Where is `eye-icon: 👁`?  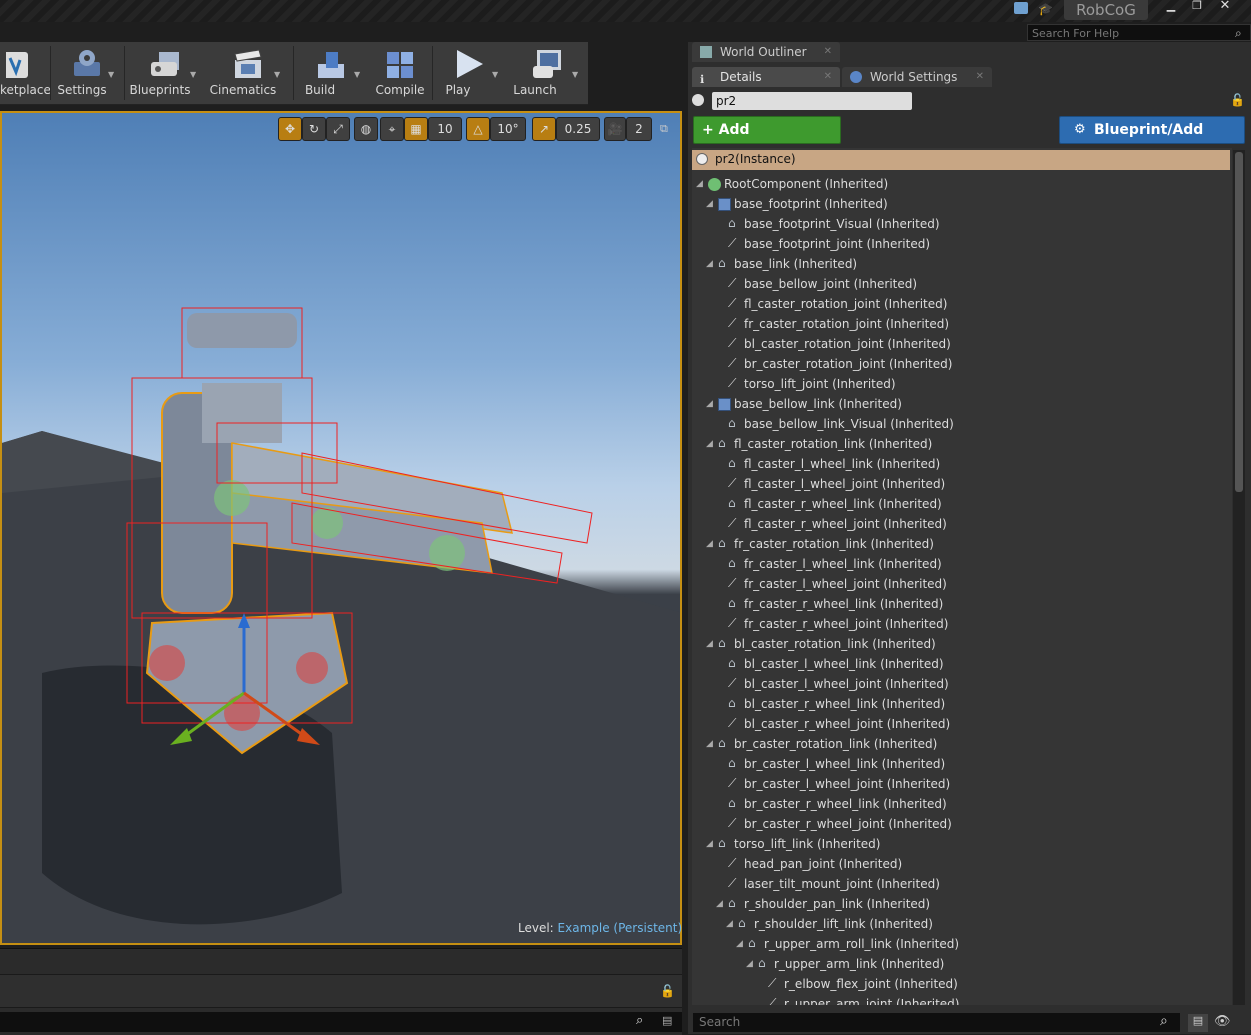 eye-icon: 👁 is located at coordinates (1222, 1021).